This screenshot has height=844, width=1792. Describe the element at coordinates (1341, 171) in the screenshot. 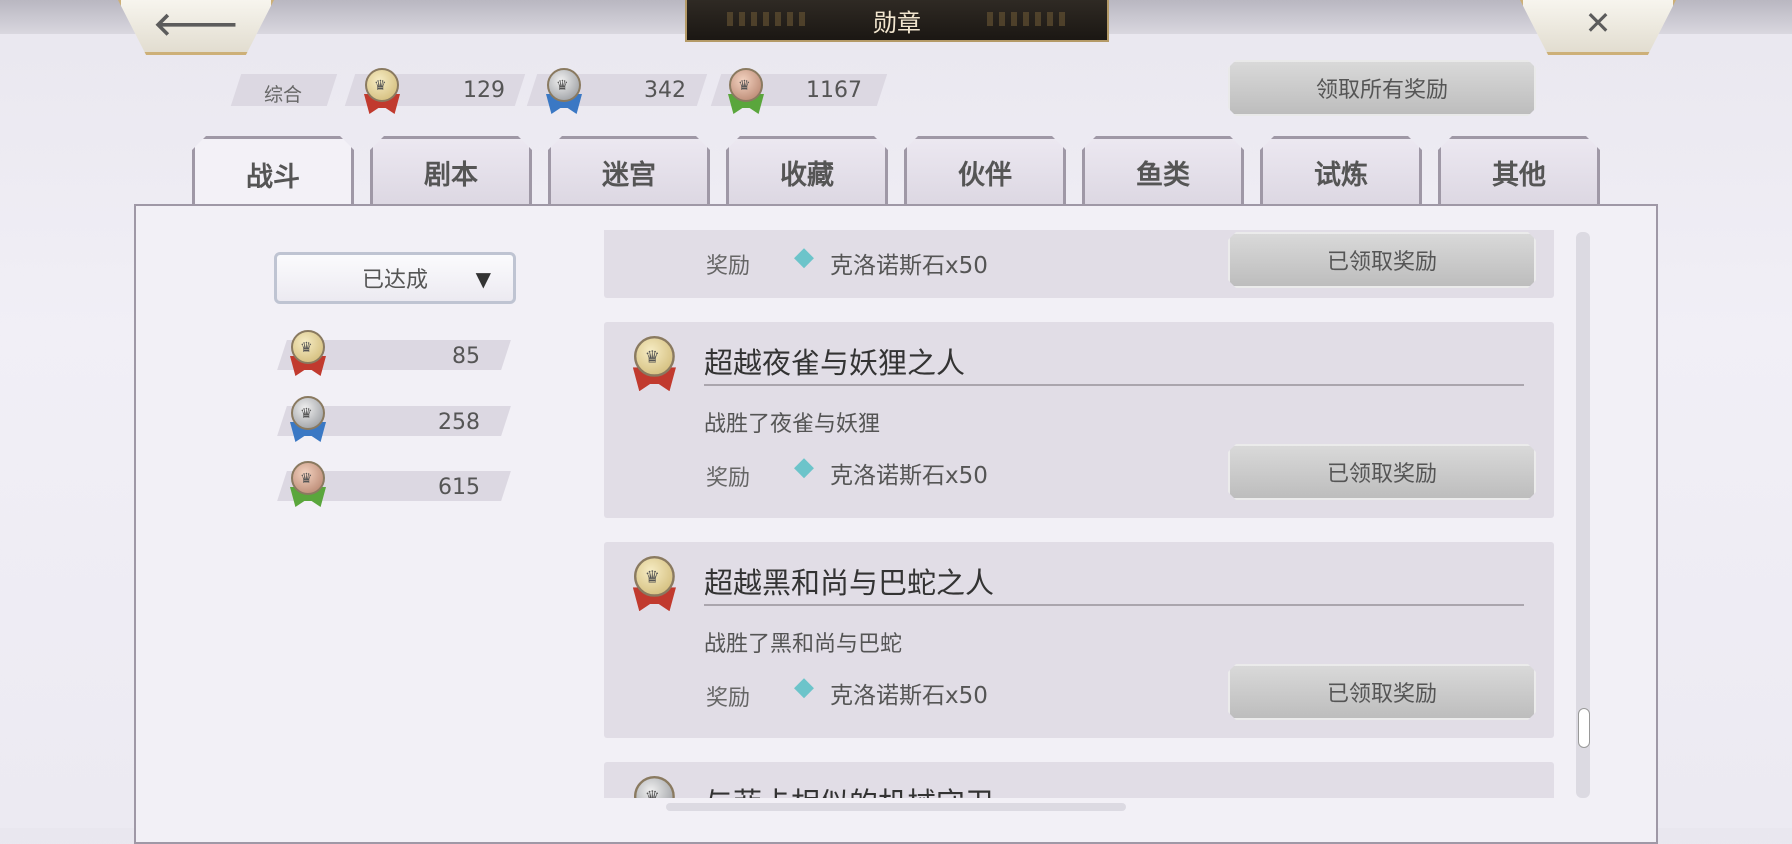

I see `tab-trials: 试炼` at that location.